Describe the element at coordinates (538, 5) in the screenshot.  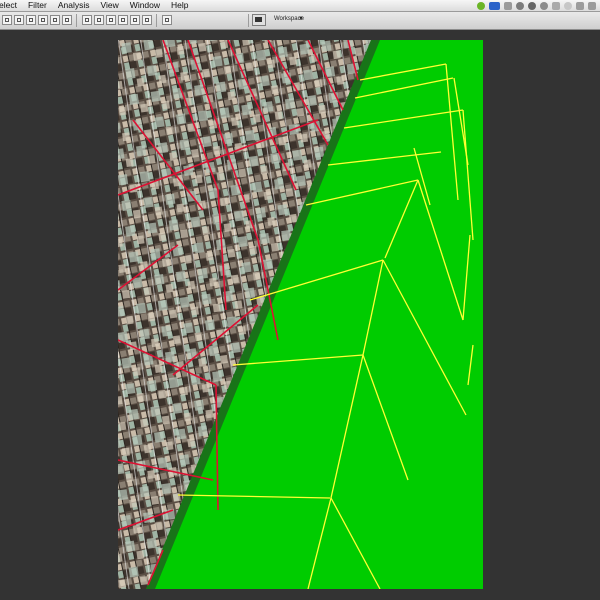
I see `status-icons` at that location.